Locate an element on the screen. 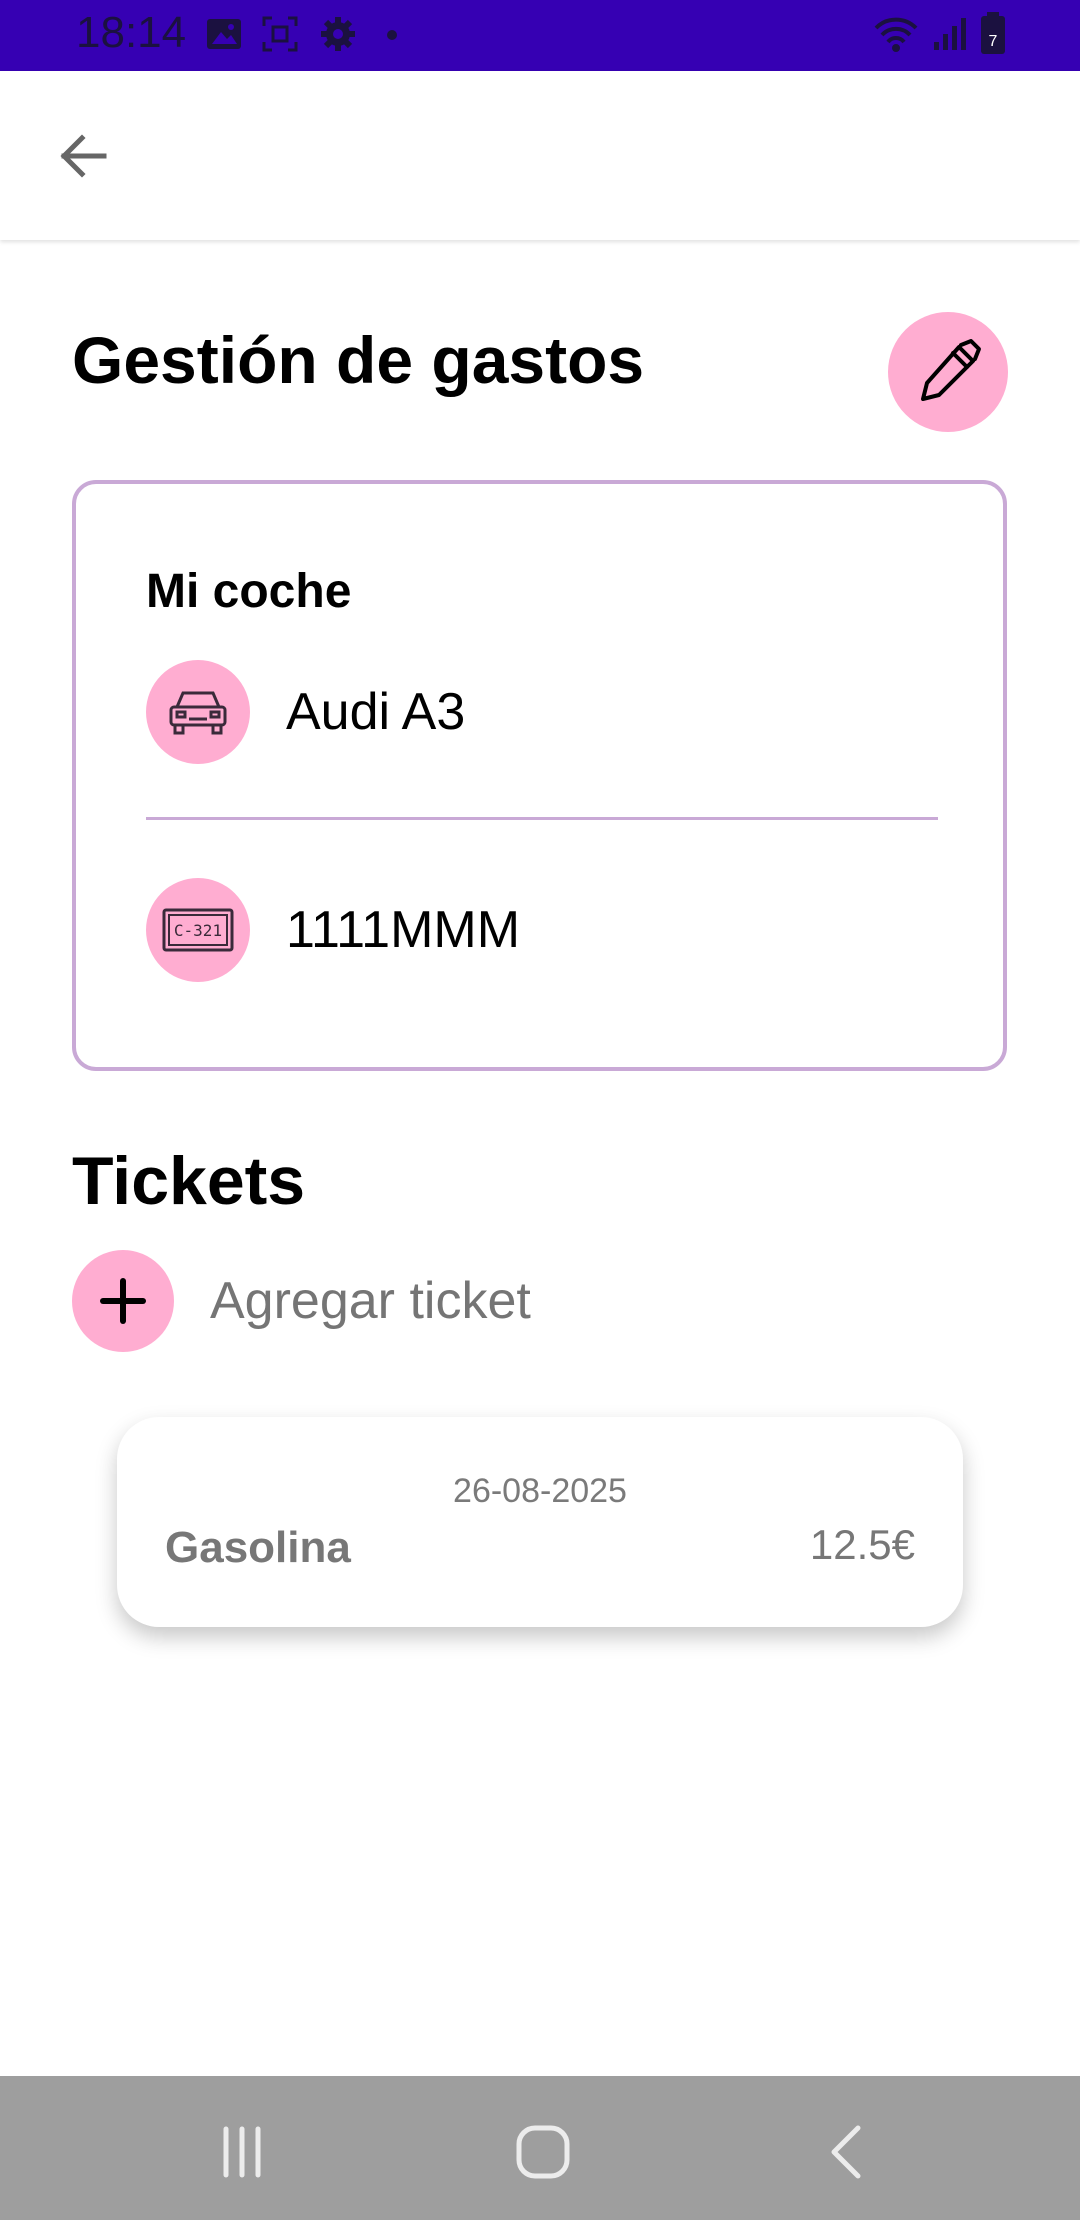 This screenshot has height=2220, width=1080. plate-icon-text: C-321 is located at coordinates (198, 930).